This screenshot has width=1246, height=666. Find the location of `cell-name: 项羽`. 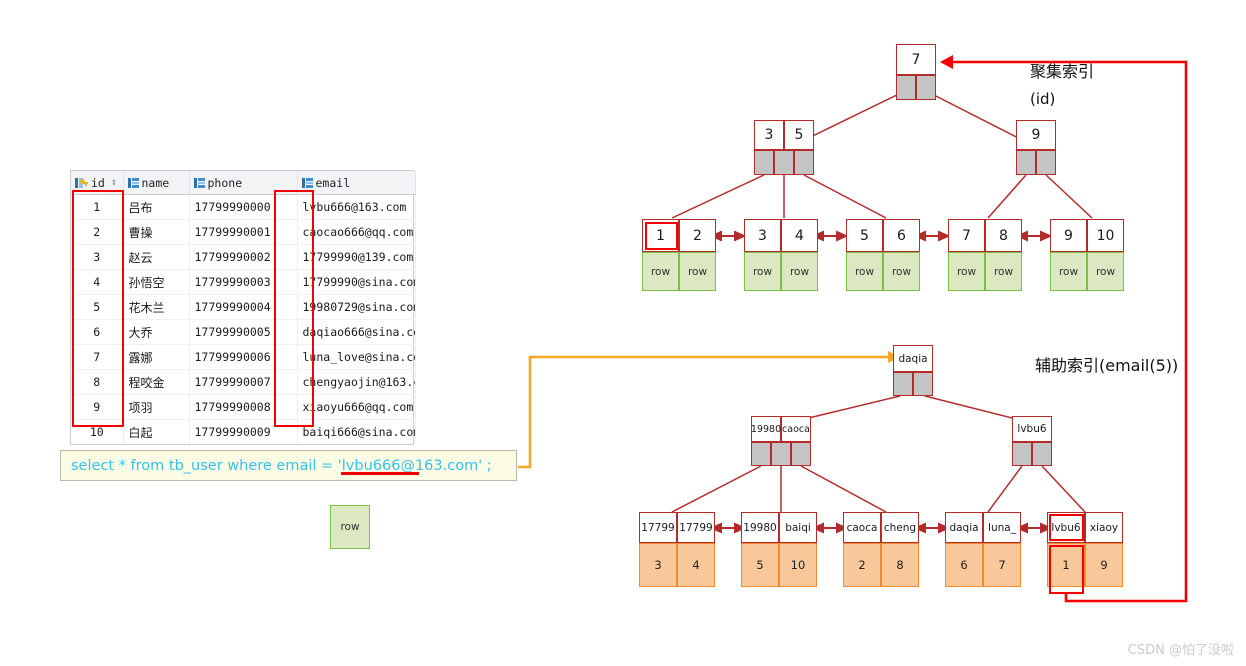

cell-name: 项羽 is located at coordinates (156, 407).